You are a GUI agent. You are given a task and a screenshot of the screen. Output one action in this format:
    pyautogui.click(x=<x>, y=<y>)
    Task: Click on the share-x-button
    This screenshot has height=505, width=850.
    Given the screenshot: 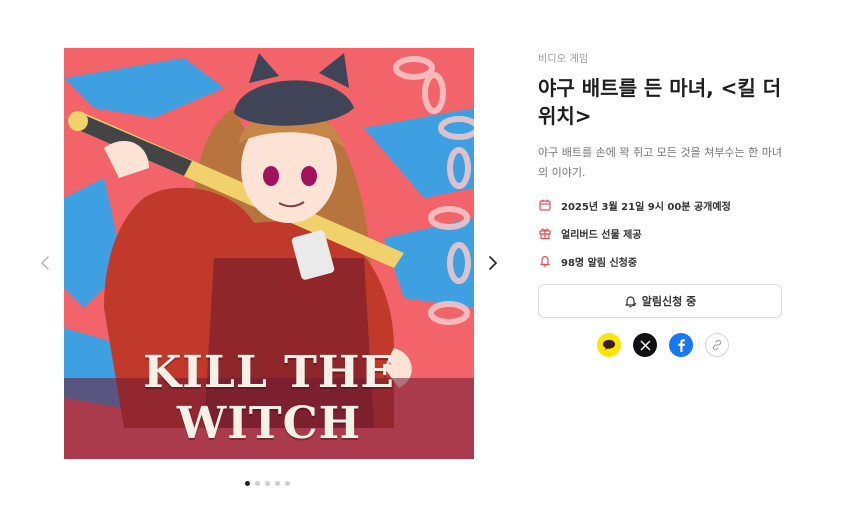 What is the action you would take?
    pyautogui.click(x=645, y=345)
    